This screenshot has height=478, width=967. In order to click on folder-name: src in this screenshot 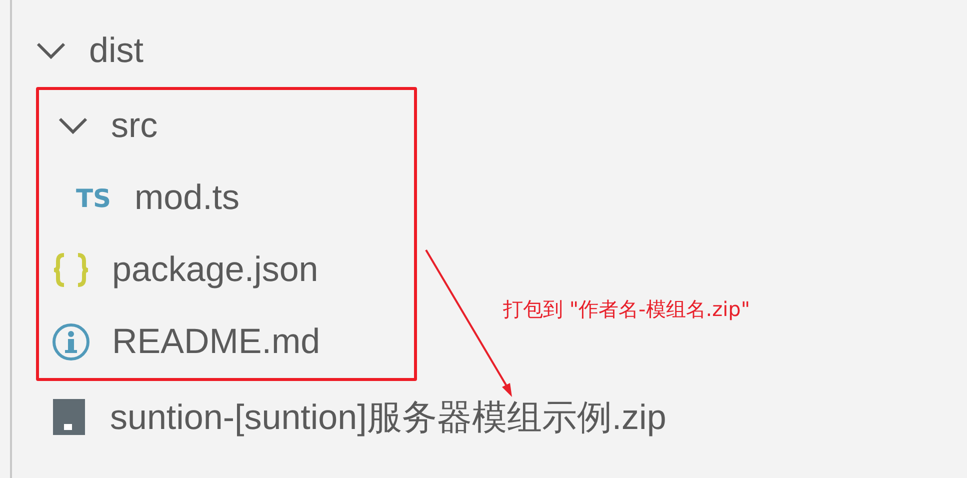, I will do `click(134, 126)`.